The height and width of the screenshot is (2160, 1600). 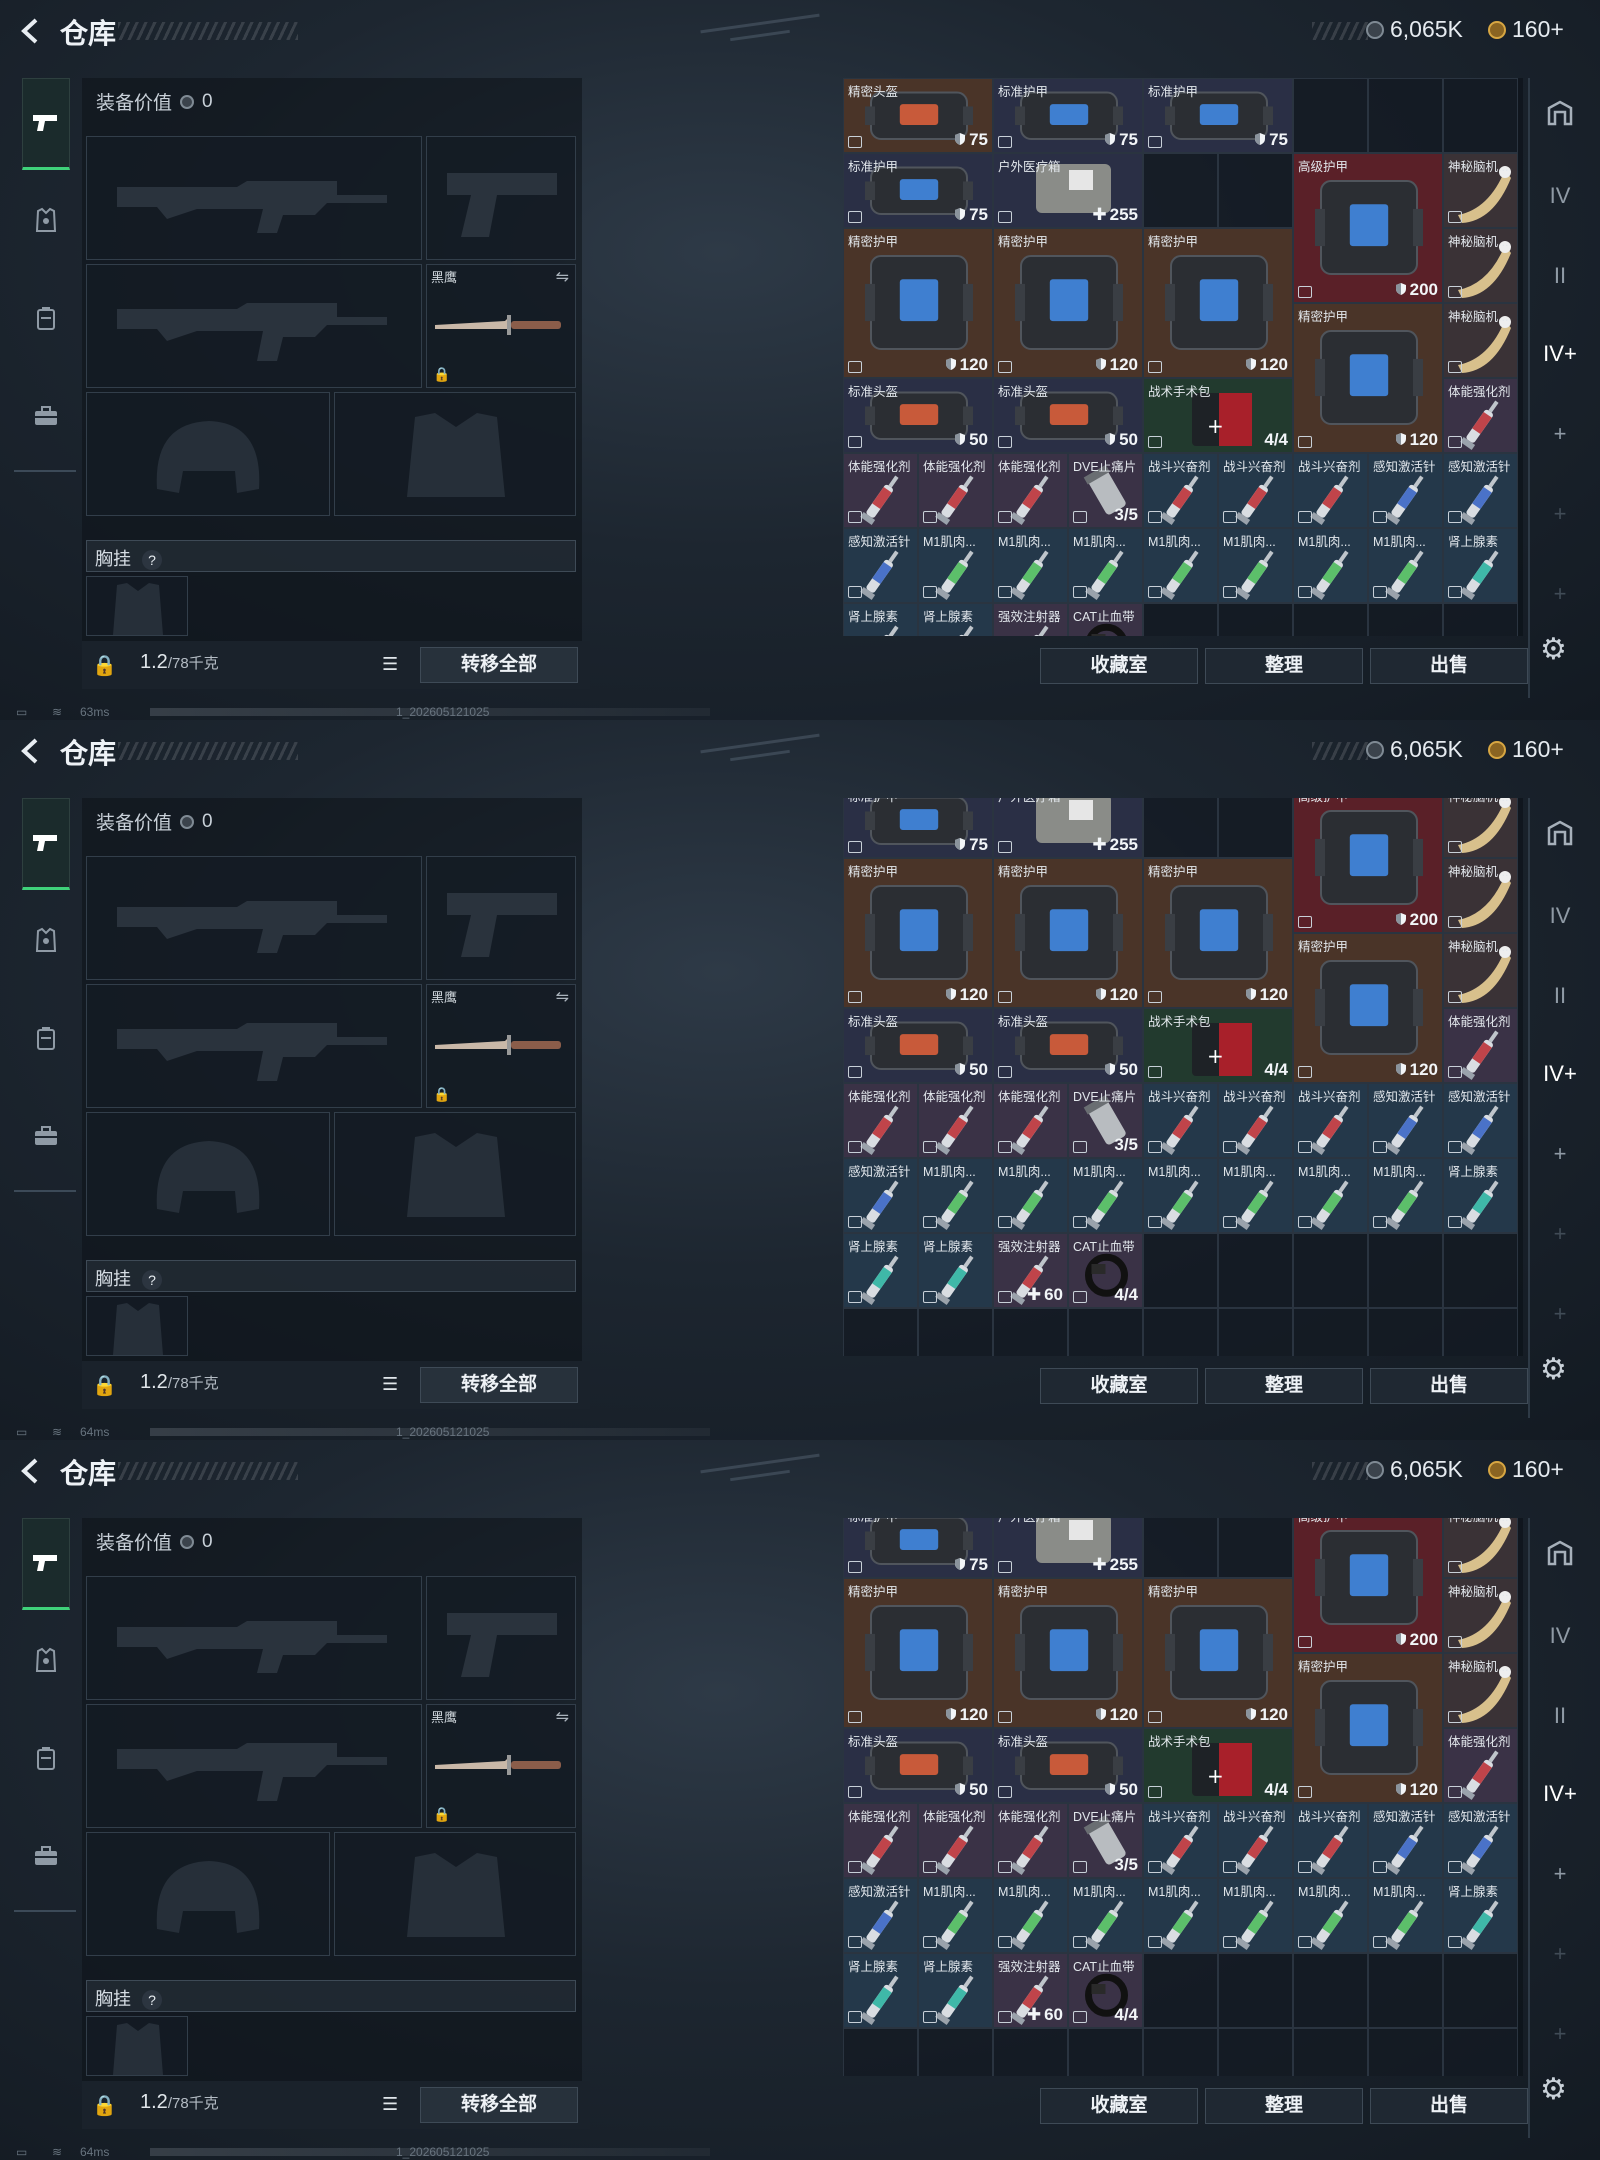 I want to click on stash-item: DVE止痛片 3/5, so click(x=1105, y=490).